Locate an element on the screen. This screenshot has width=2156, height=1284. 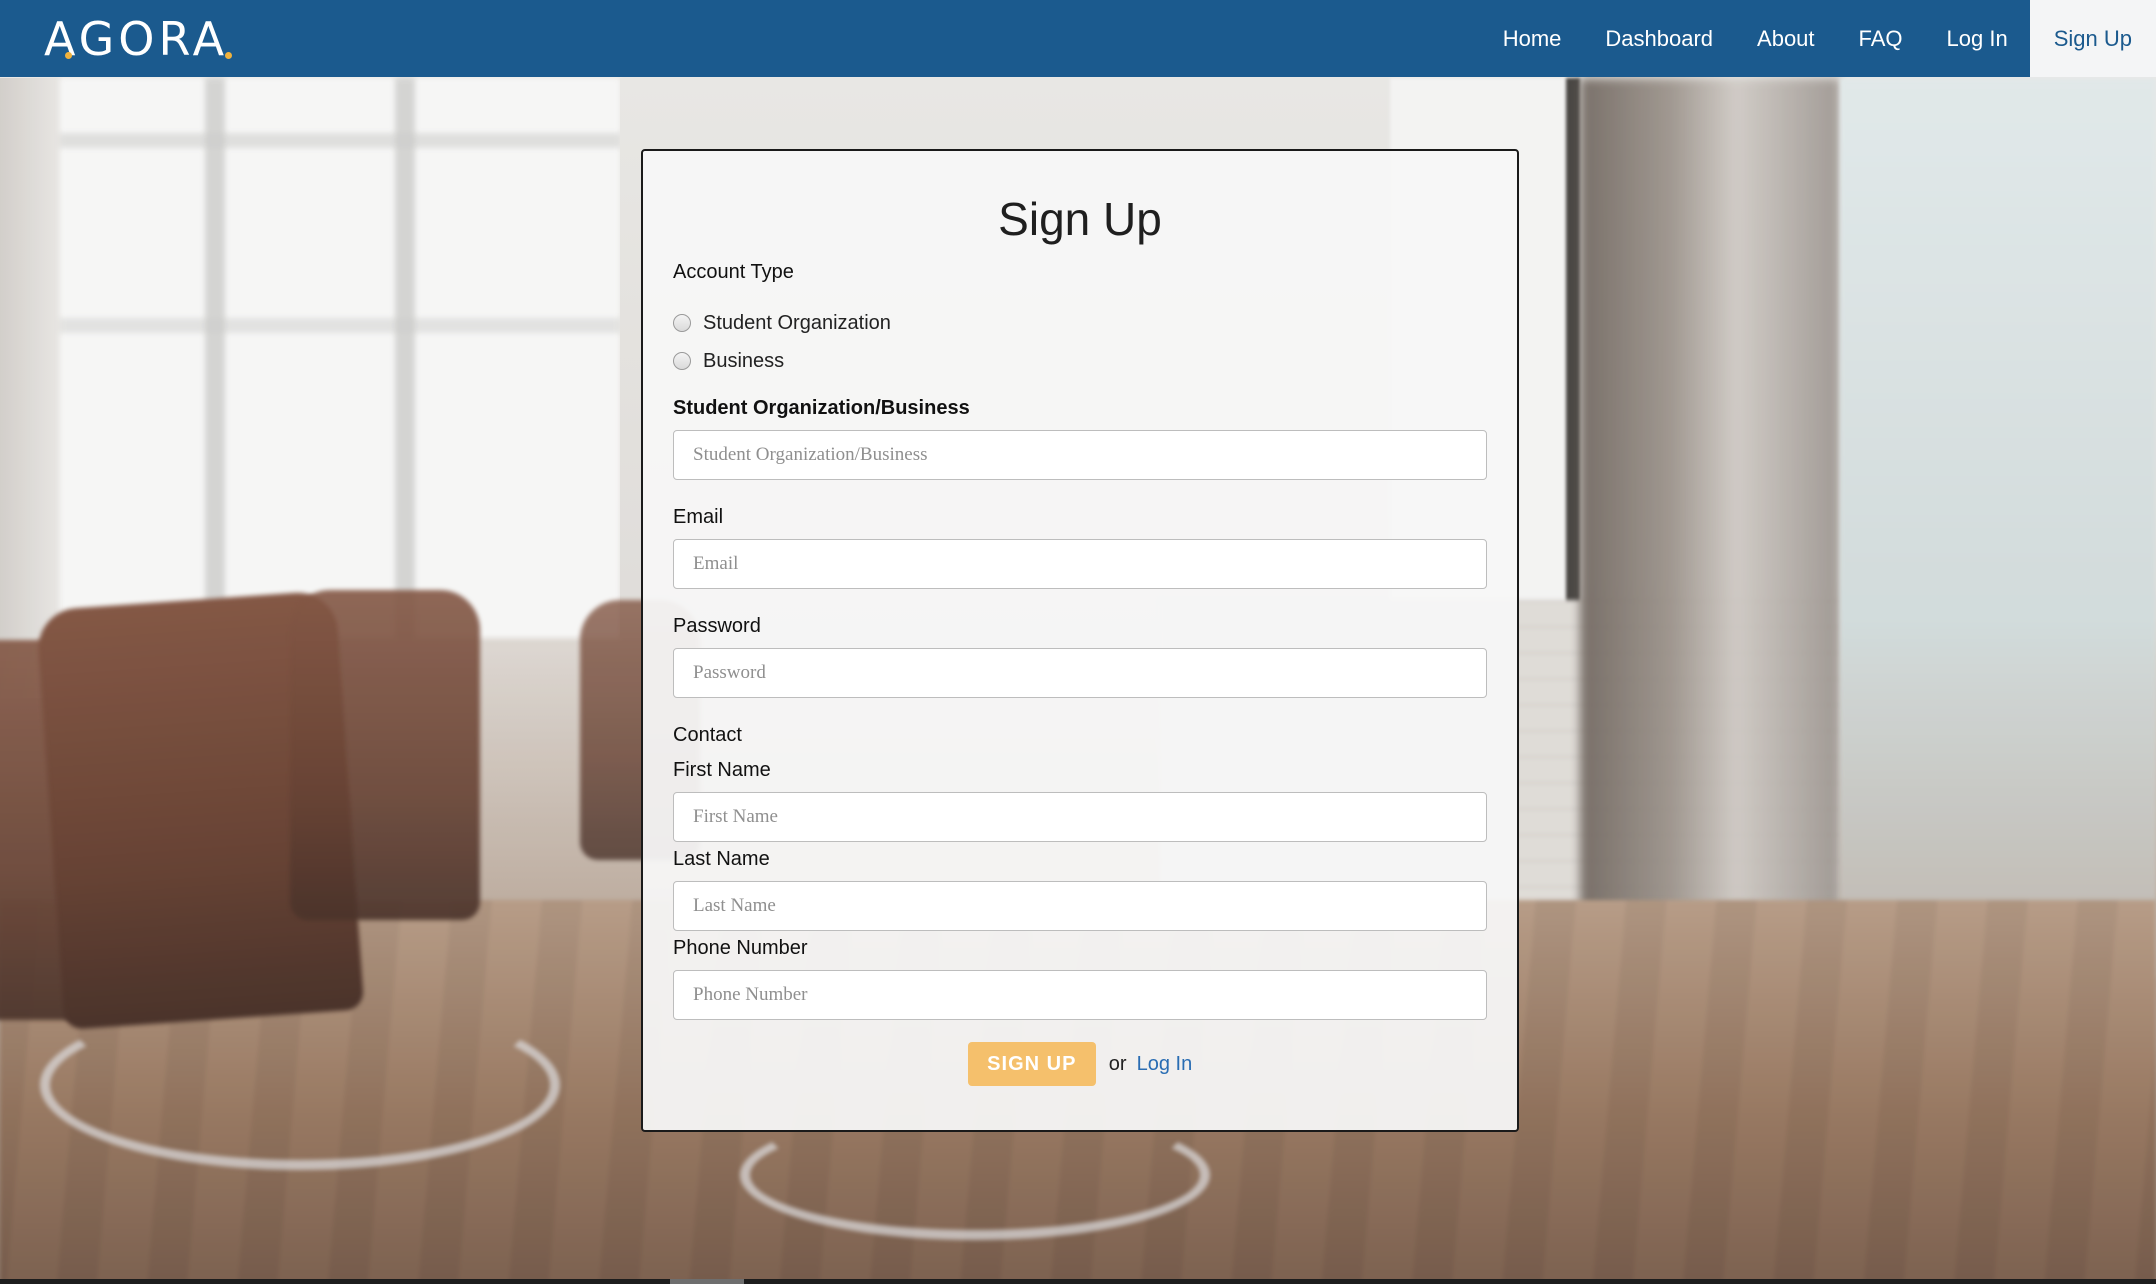
radio-label: Business is located at coordinates (744, 360).